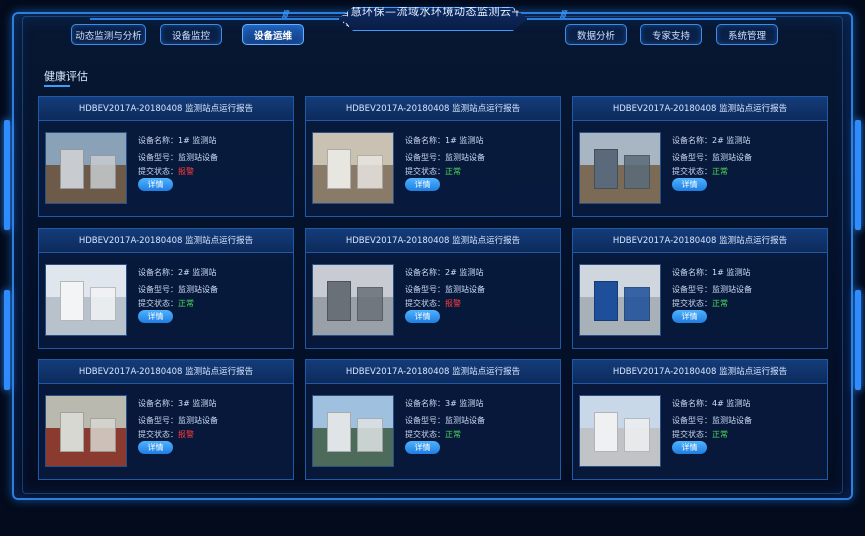 The image size is (865, 536). I want to click on stripe-deco-right: ////, so click(564, 14).